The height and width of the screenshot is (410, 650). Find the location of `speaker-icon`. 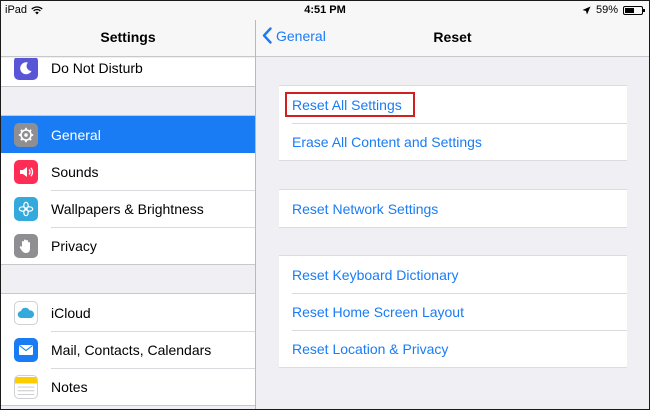

speaker-icon is located at coordinates (26, 171).